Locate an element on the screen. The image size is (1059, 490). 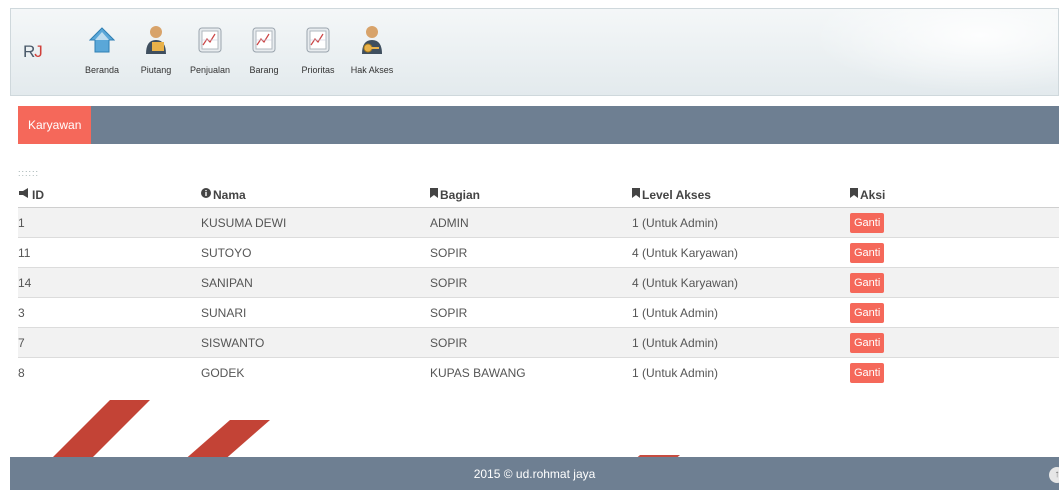
cell-id: 8 is located at coordinates (21, 373).